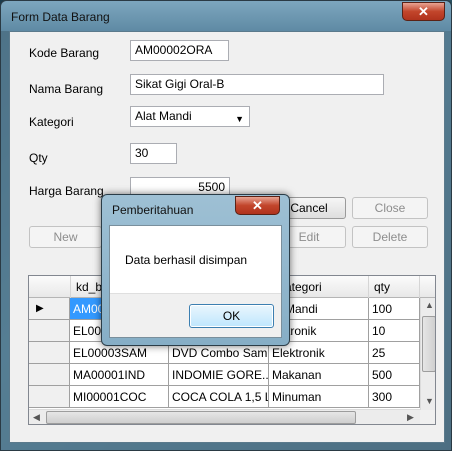 The width and height of the screenshot is (452, 451). Describe the element at coordinates (219, 397) in the screenshot. I see `cell-nama: COCA COLA 1,5 L` at that location.